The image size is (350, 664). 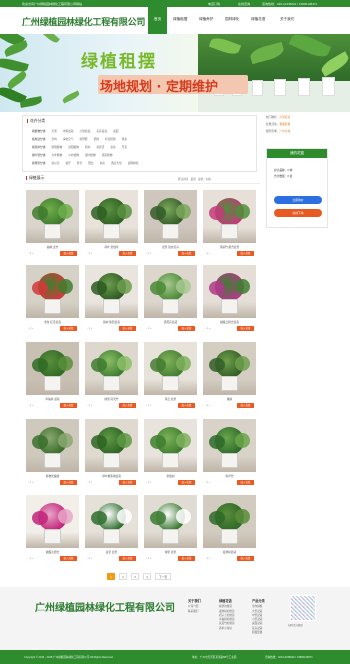 I want to click on category-link: 花卉盆栽, so click(x=101, y=131).